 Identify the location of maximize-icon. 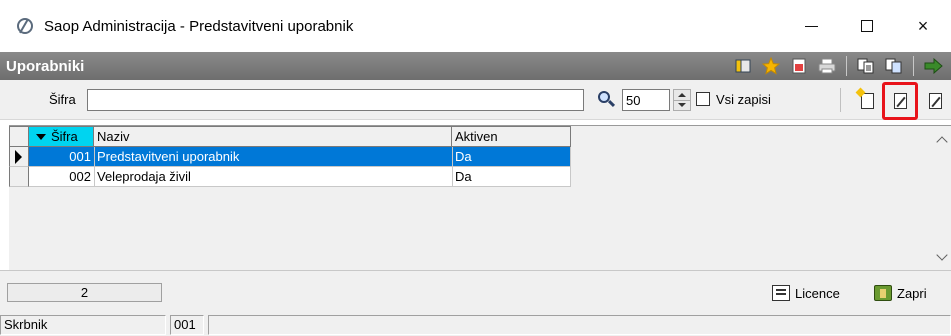
(867, 26).